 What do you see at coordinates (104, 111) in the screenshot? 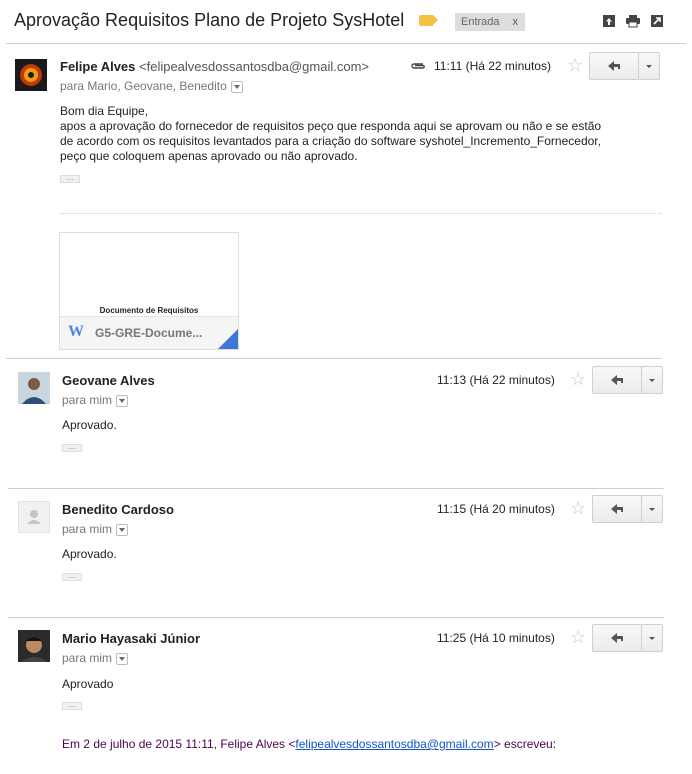
I see `body-line: Bom dia Equipe,` at bounding box center [104, 111].